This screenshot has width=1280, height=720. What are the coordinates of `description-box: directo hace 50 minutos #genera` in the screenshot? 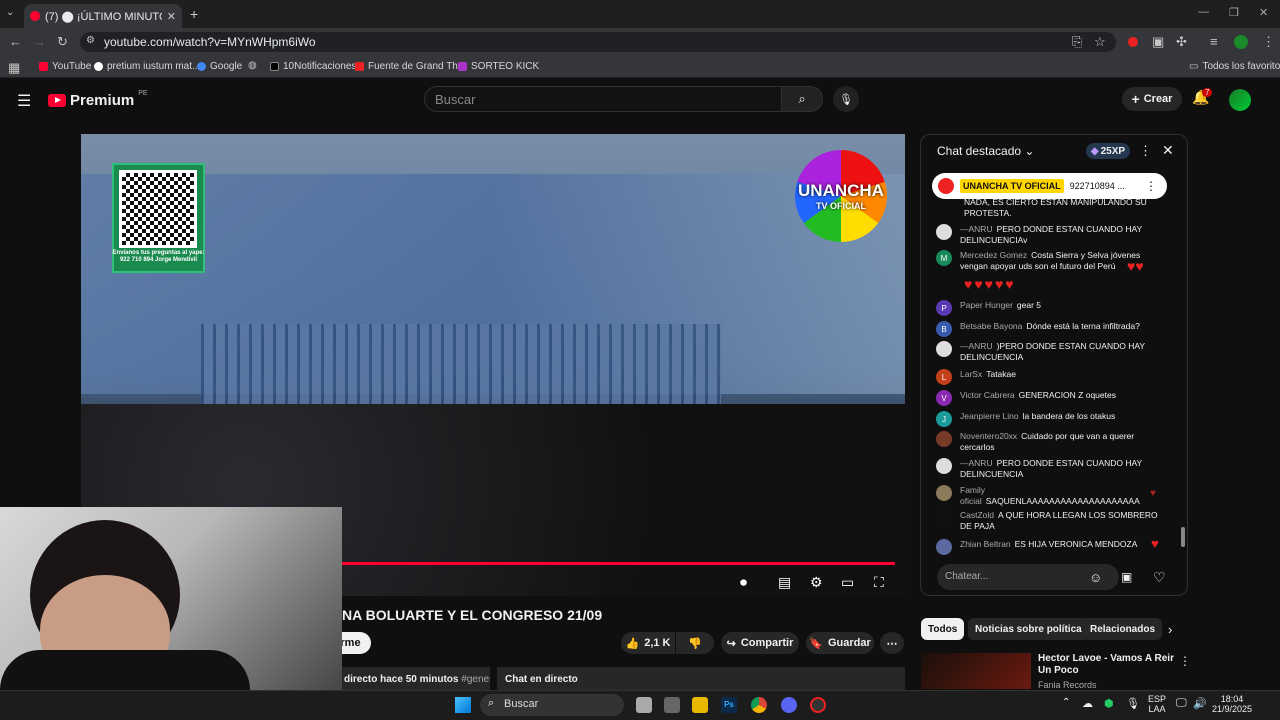 It's located at (416, 679).